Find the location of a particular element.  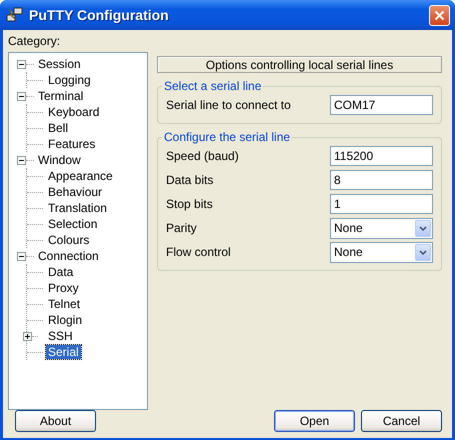

tree-item: Bell is located at coordinates (58, 128).